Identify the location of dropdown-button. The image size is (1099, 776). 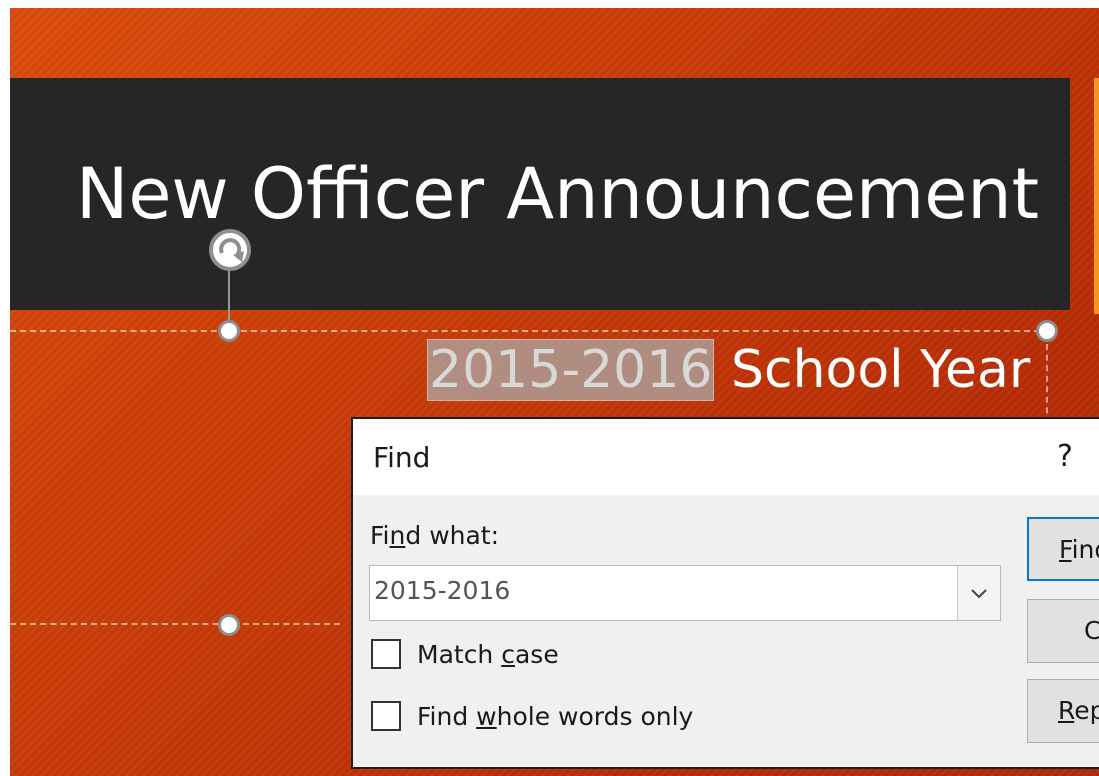
(978, 593).